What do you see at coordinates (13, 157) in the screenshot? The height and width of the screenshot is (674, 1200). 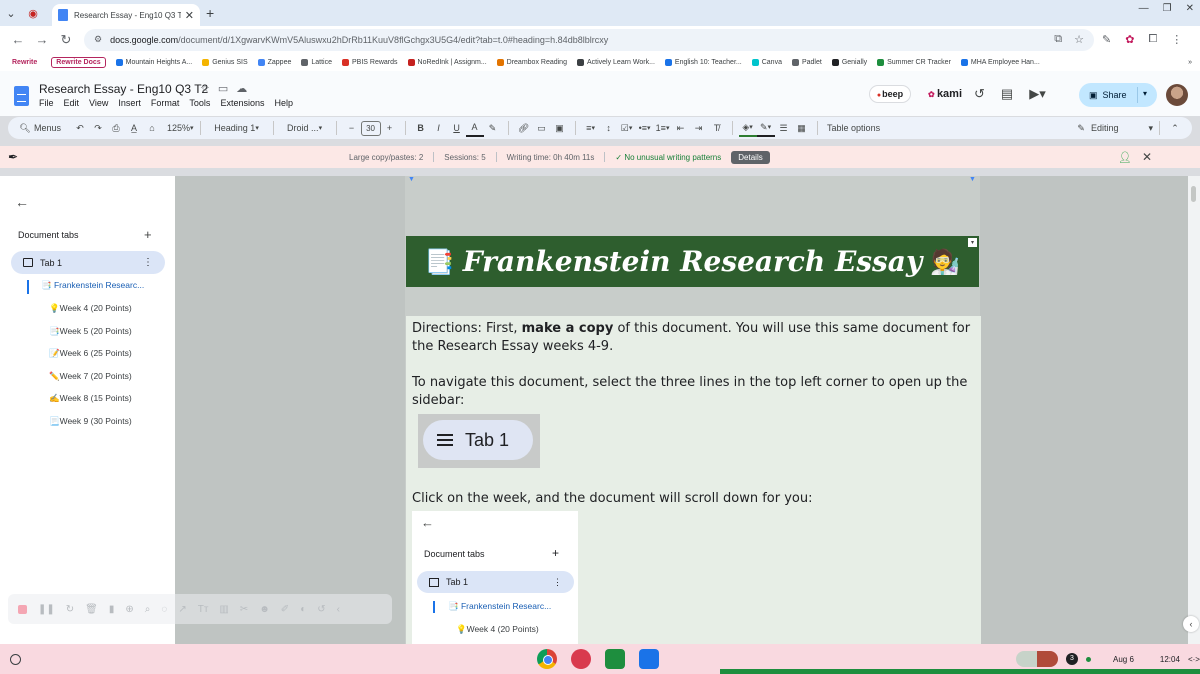 I see `writing-extension-pen-icon: ✒` at bounding box center [13, 157].